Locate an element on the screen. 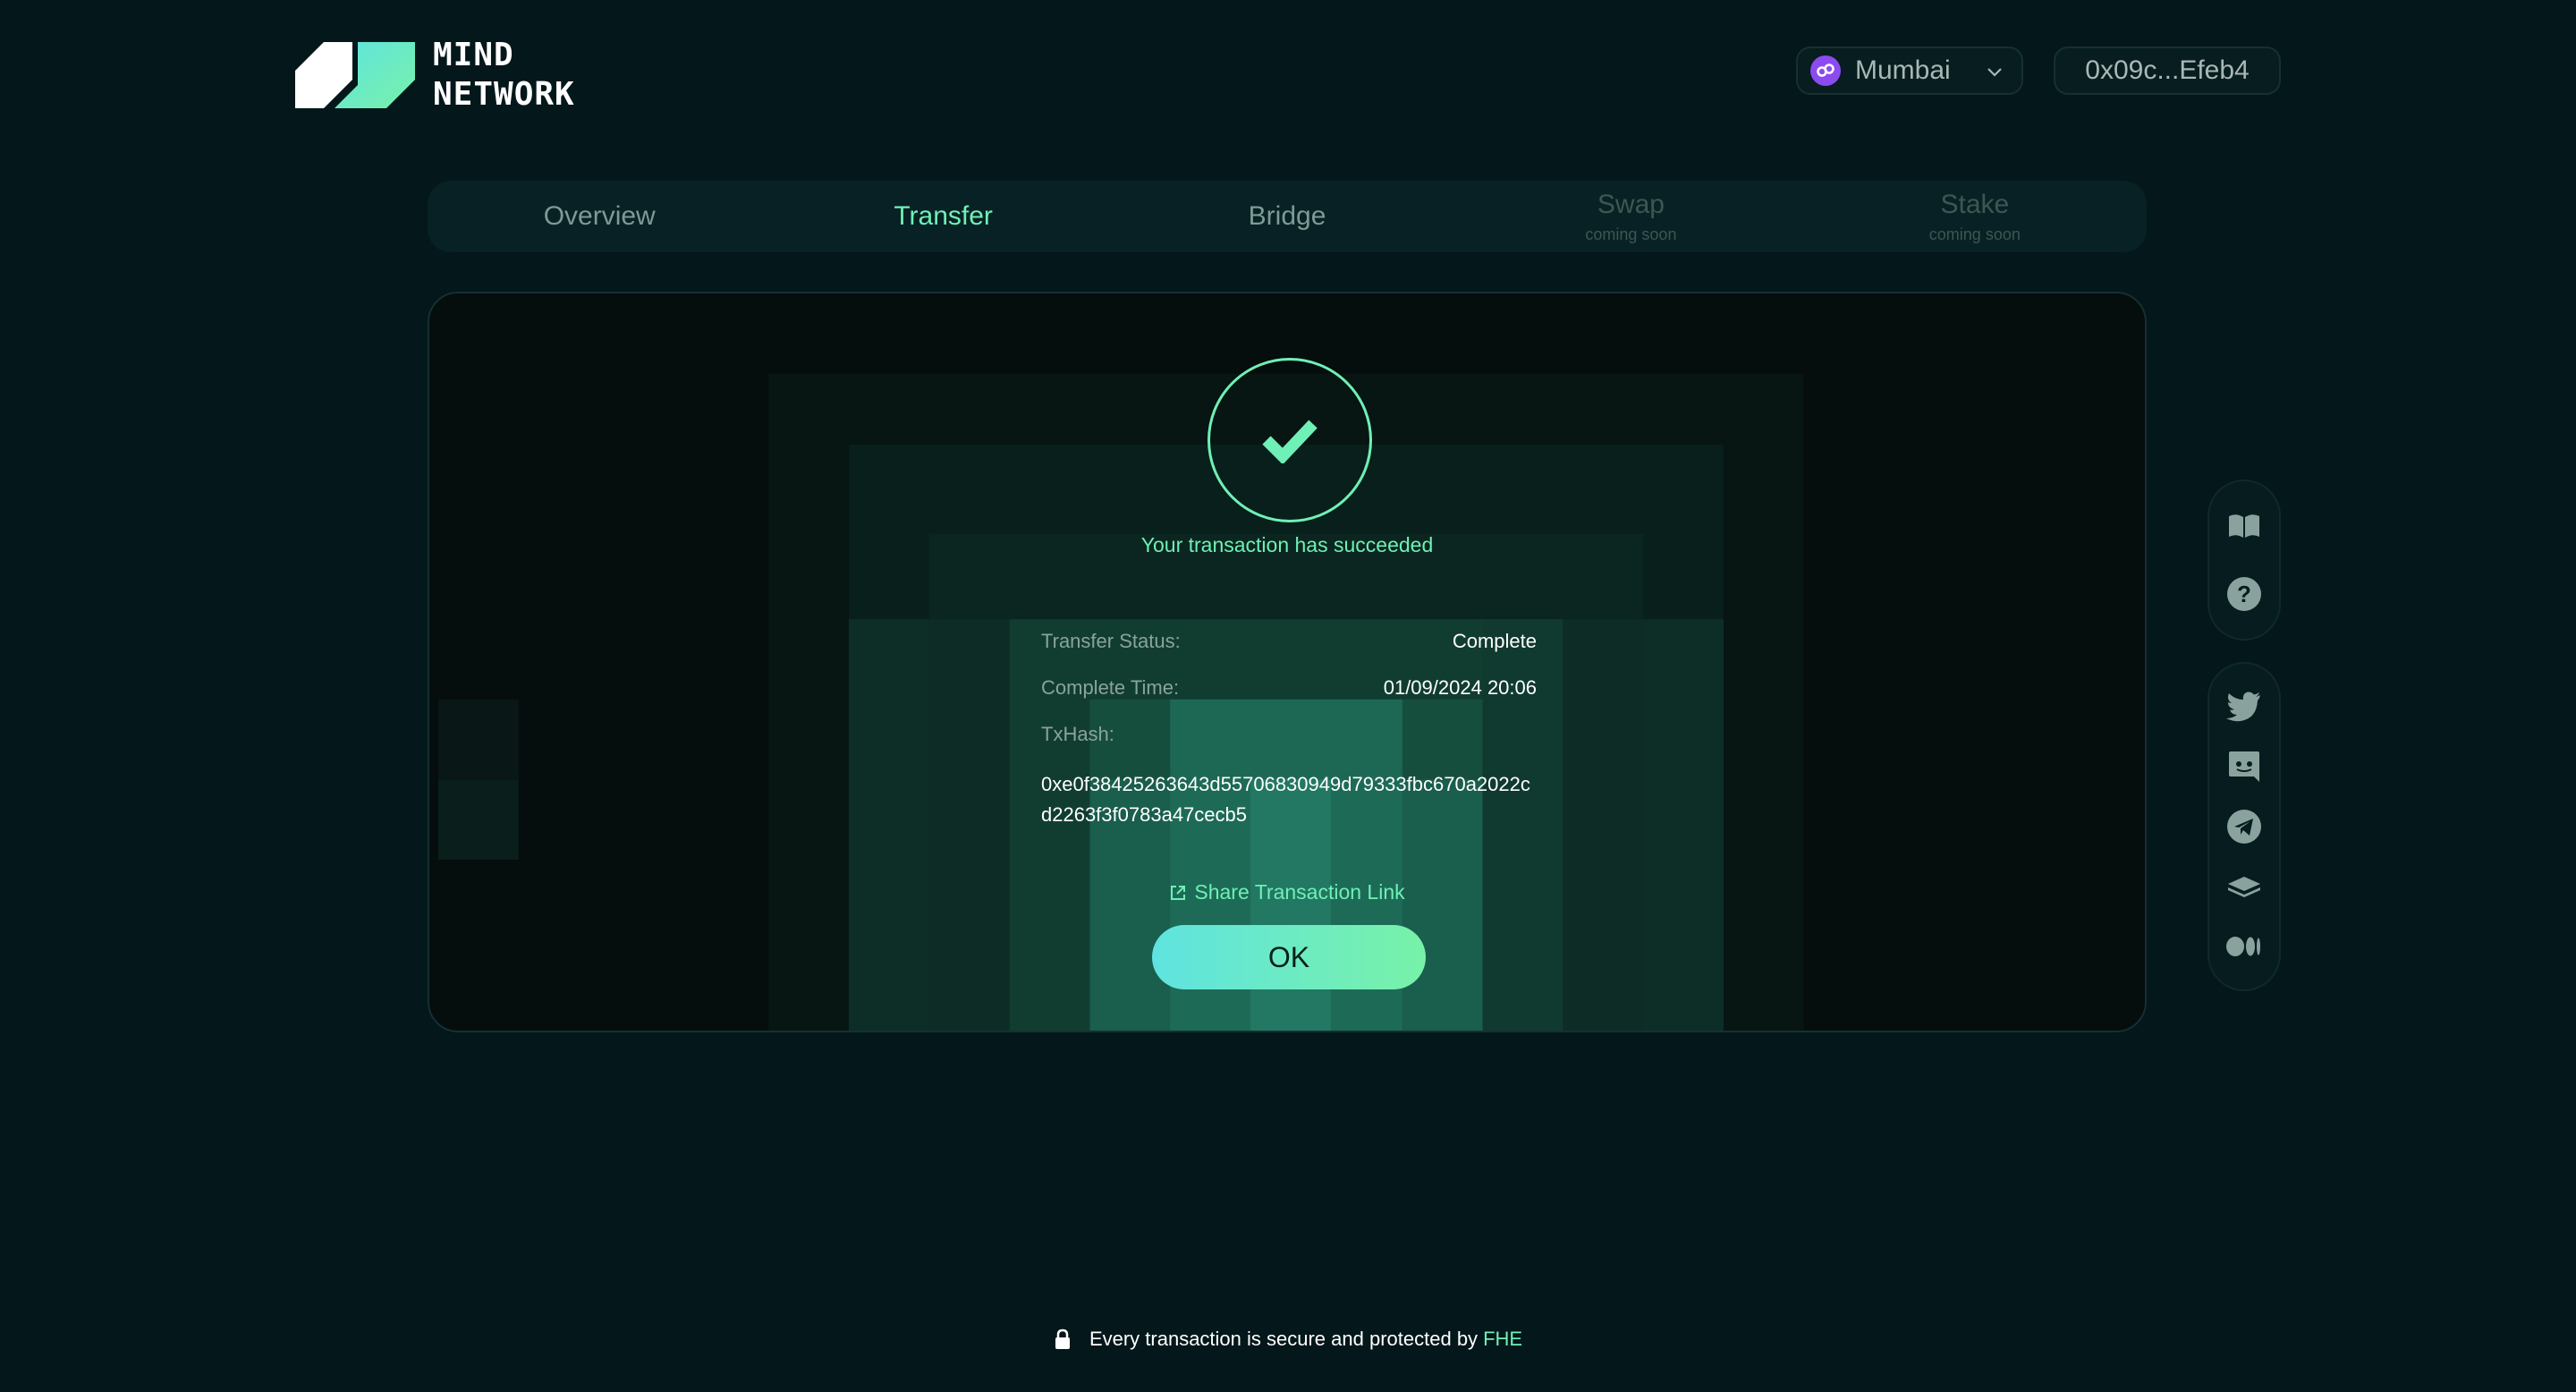 The image size is (2576, 1392). tab-overview: Overview is located at coordinates (599, 216).